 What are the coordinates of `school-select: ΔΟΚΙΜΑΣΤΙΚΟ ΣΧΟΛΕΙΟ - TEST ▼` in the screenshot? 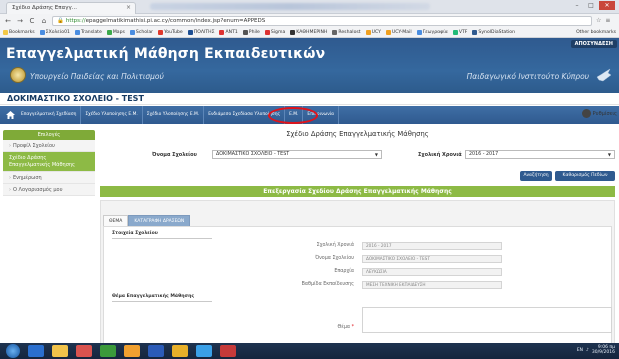 It's located at (297, 154).